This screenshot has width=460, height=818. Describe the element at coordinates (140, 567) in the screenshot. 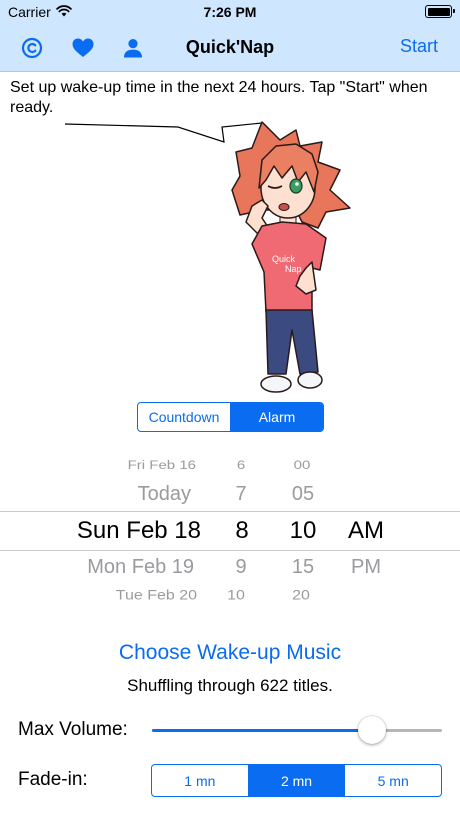

I see `picker-day-option: Mon Feb 19` at that location.